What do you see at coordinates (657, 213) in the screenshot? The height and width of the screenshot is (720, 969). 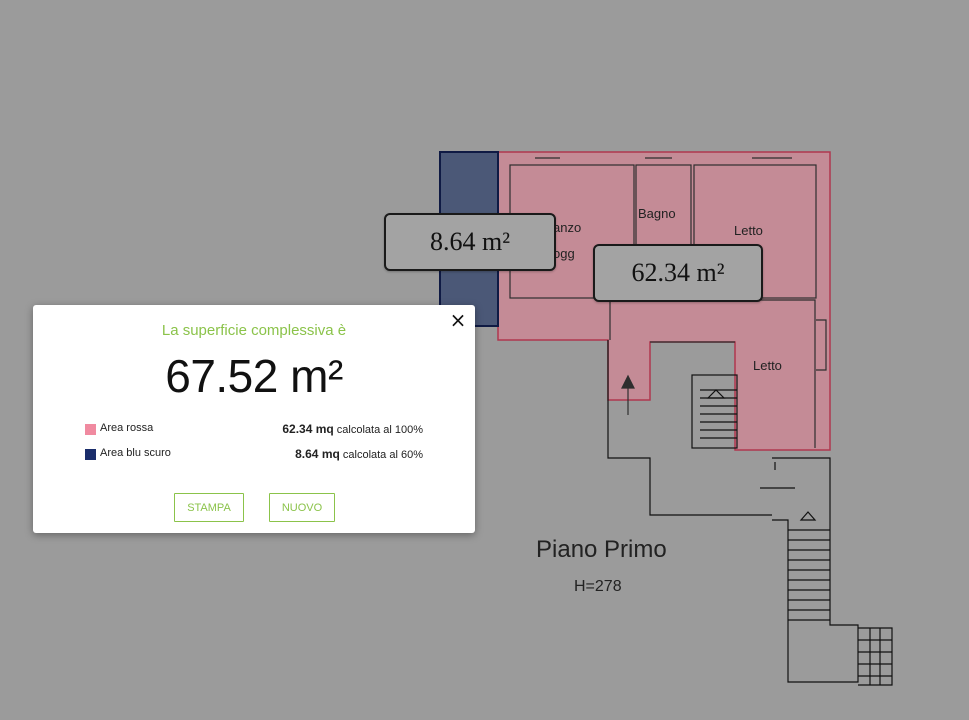 I see `room-label-bagno: Bagno` at bounding box center [657, 213].